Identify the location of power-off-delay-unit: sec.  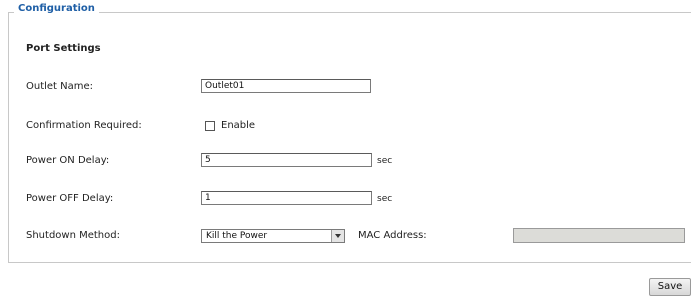
(385, 199).